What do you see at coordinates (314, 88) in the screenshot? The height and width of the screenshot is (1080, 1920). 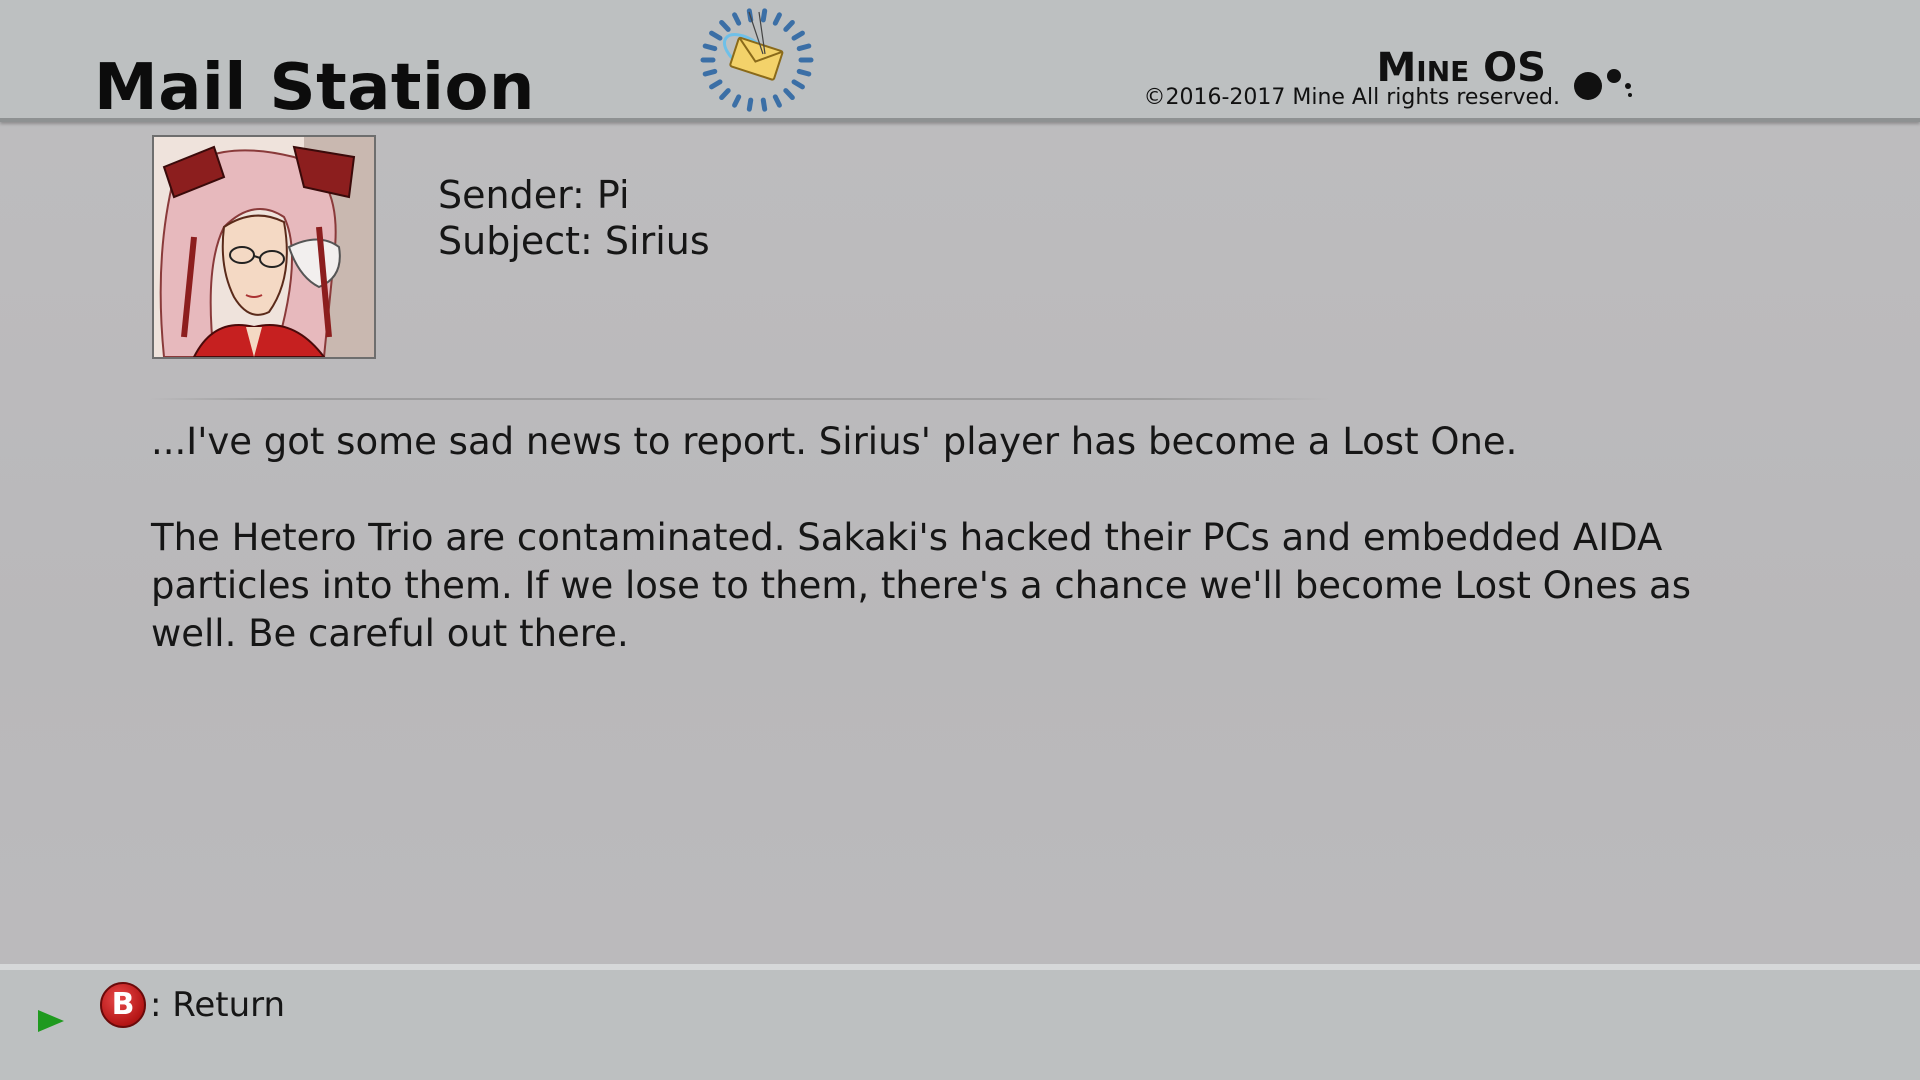 I see `page-title: Mail Station` at bounding box center [314, 88].